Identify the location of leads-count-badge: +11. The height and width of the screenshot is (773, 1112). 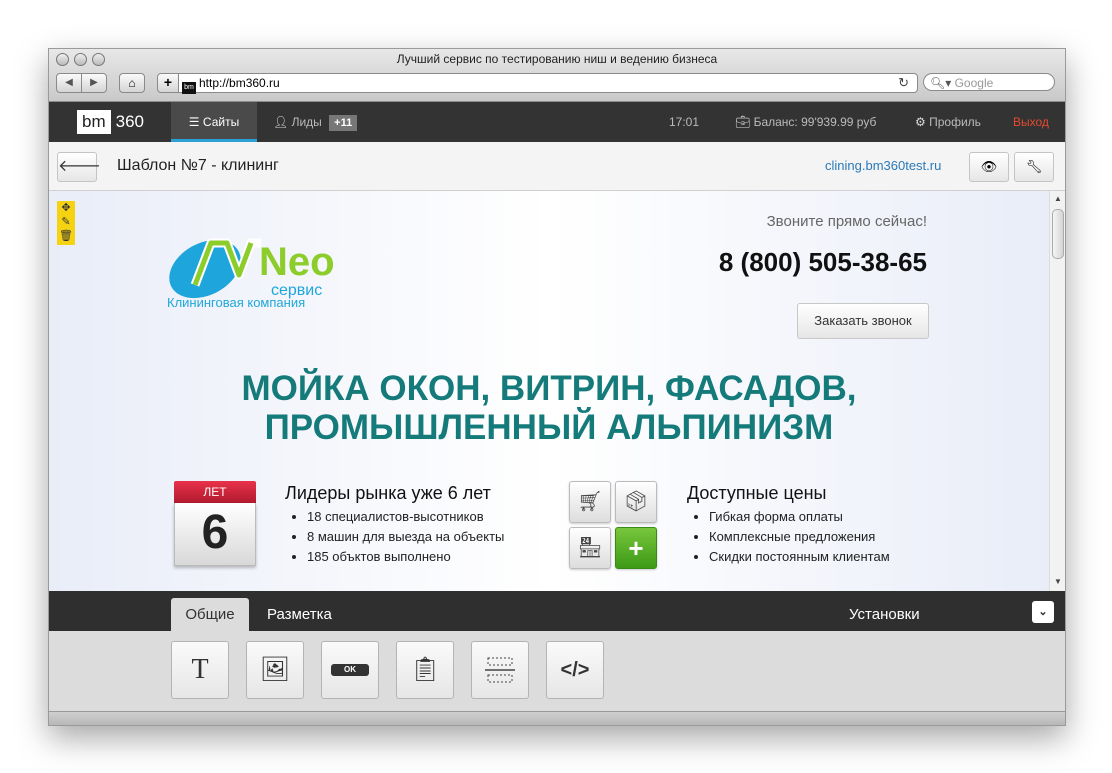
(343, 123).